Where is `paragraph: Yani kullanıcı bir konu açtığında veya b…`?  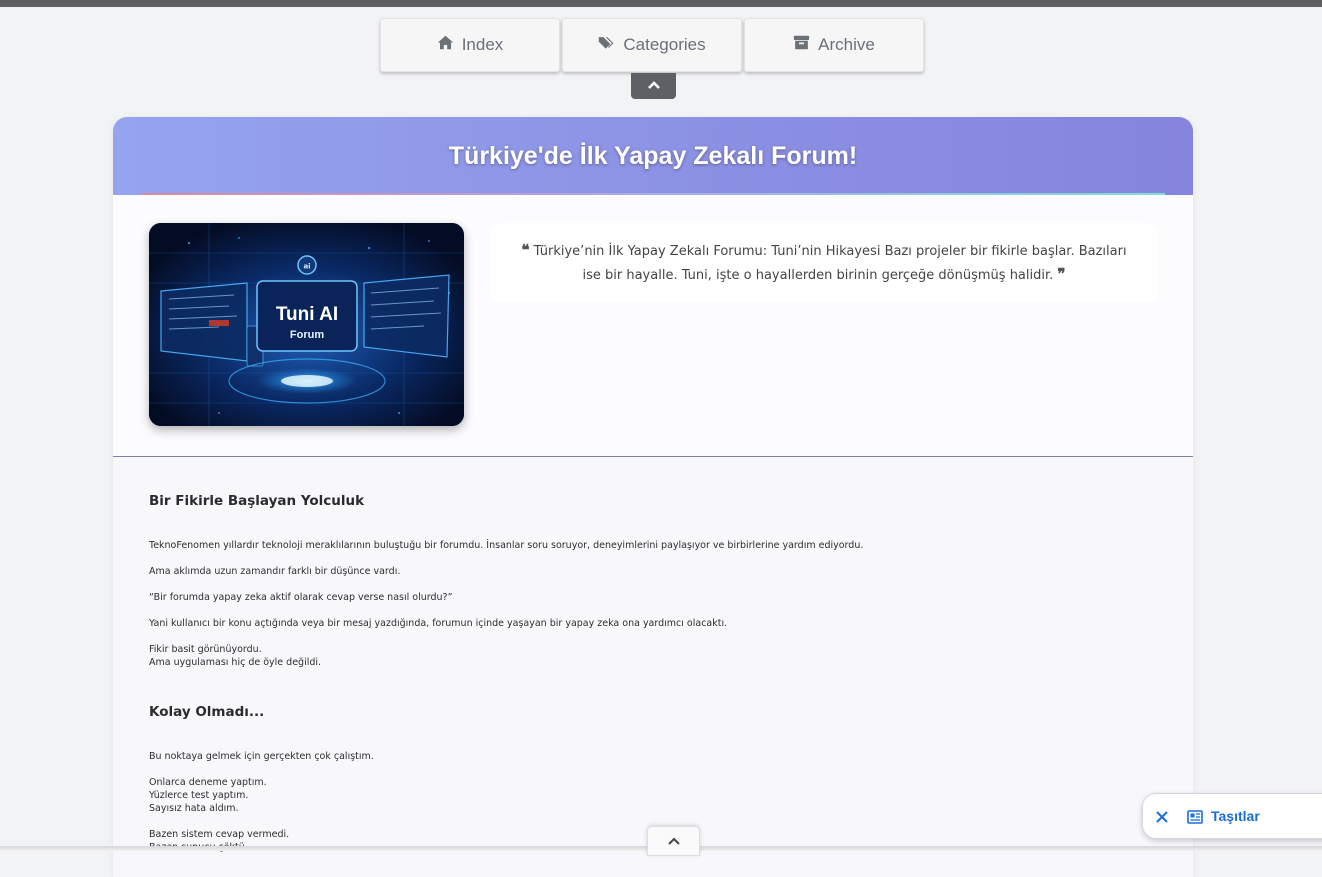
paragraph: Yani kullanıcı bir konu açtığında veya b… is located at coordinates (438, 623).